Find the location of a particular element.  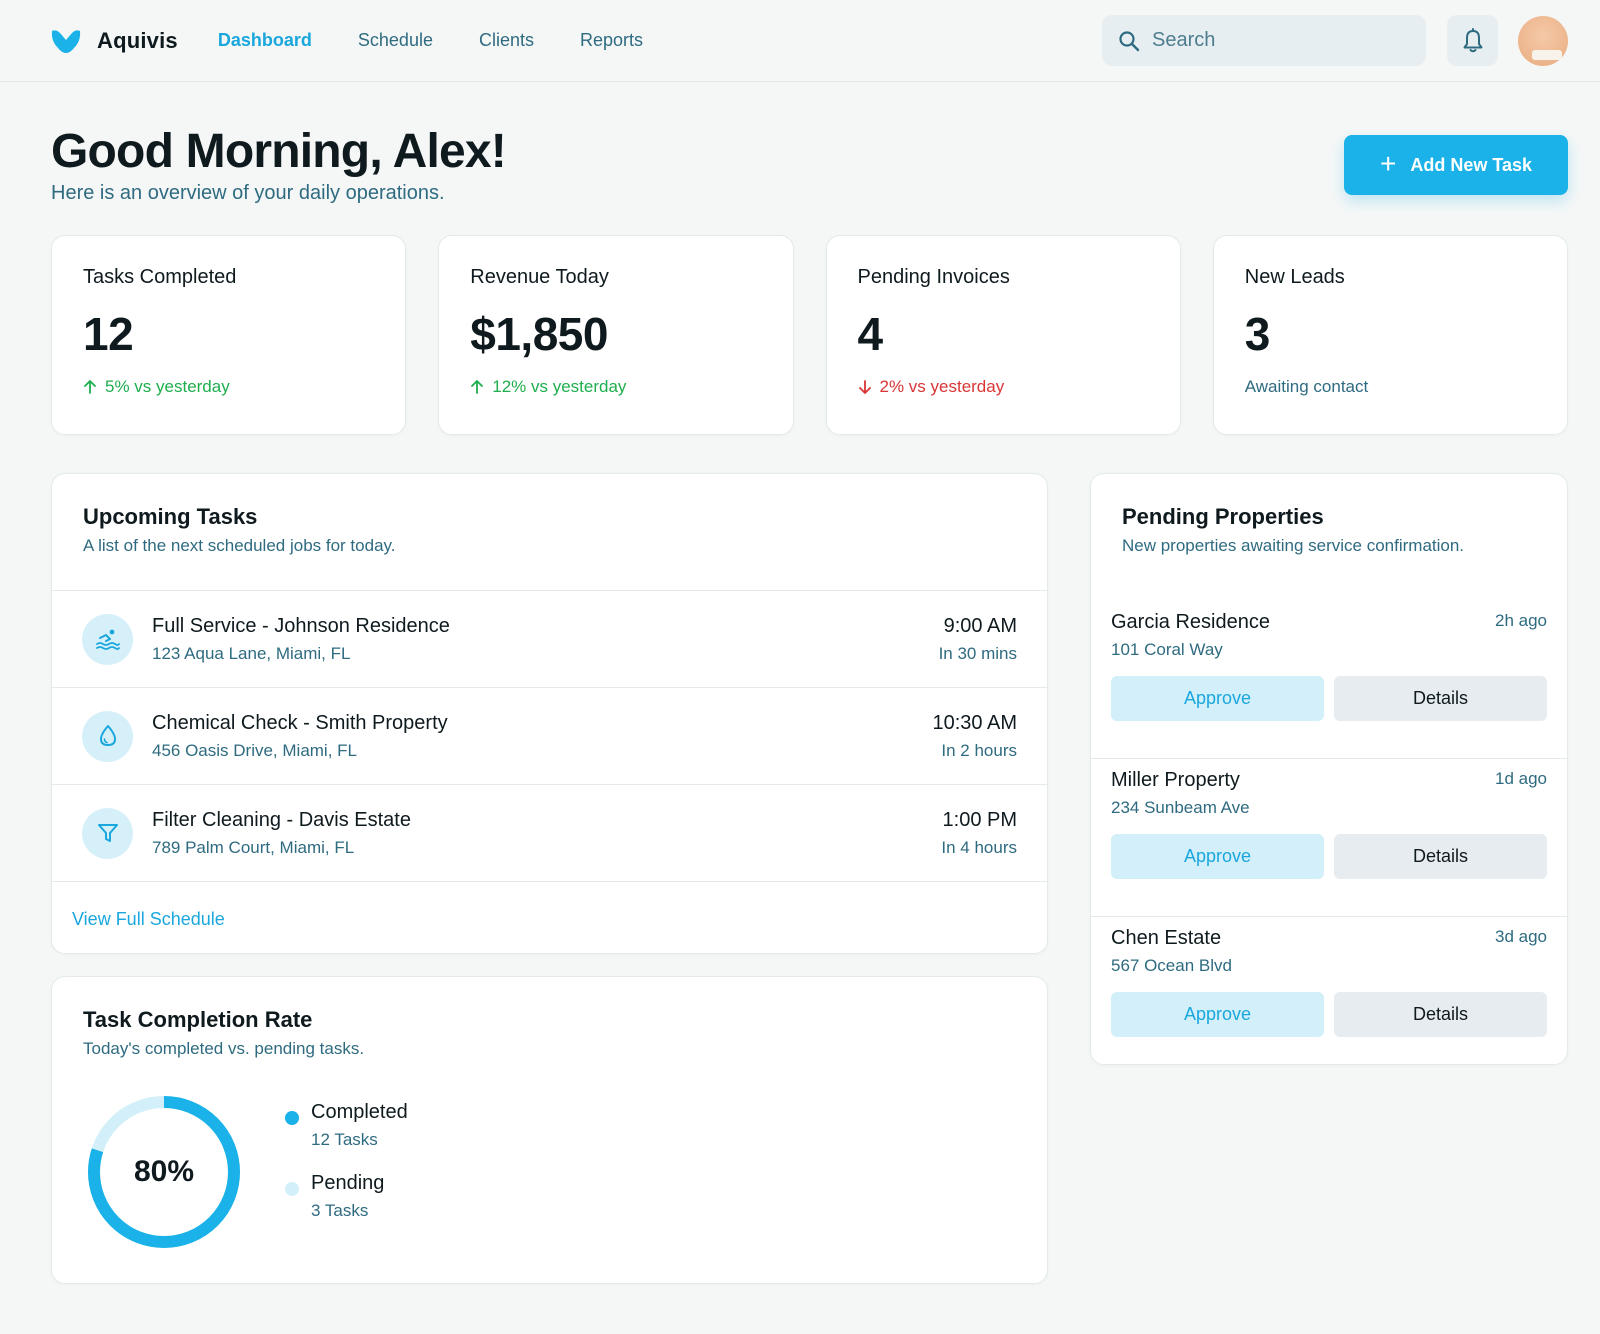

arrow-up-icon is located at coordinates (90, 387).